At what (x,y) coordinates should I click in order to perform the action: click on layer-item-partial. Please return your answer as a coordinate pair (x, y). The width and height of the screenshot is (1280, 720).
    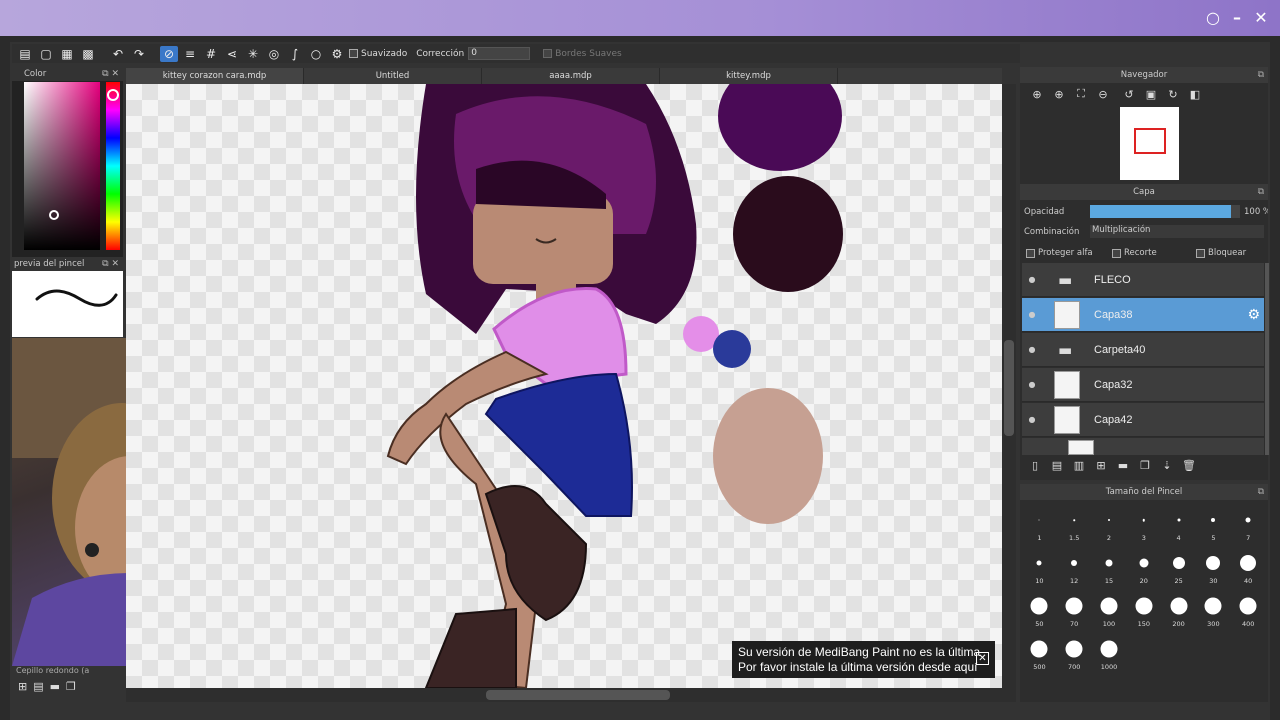
    Looking at the image, I should click on (1143, 446).